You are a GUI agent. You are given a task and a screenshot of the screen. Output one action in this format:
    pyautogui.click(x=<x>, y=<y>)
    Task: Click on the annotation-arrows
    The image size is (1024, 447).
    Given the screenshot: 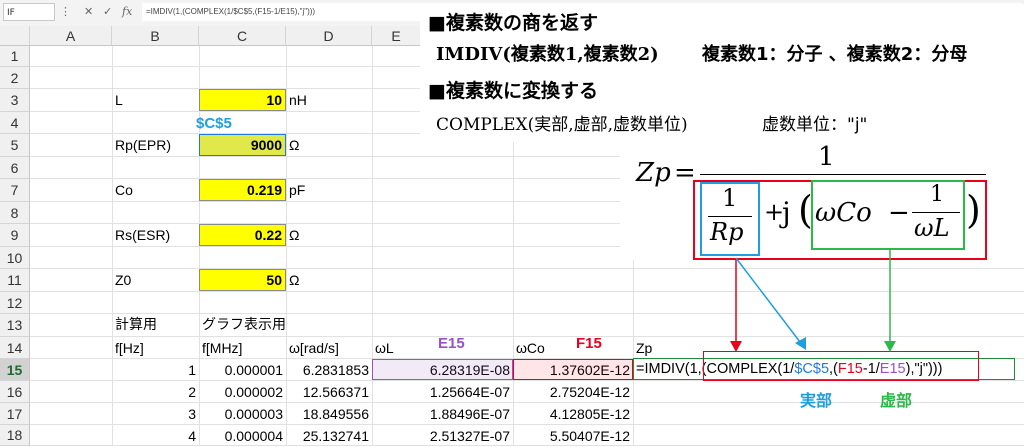 What is the action you would take?
    pyautogui.click(x=813, y=301)
    